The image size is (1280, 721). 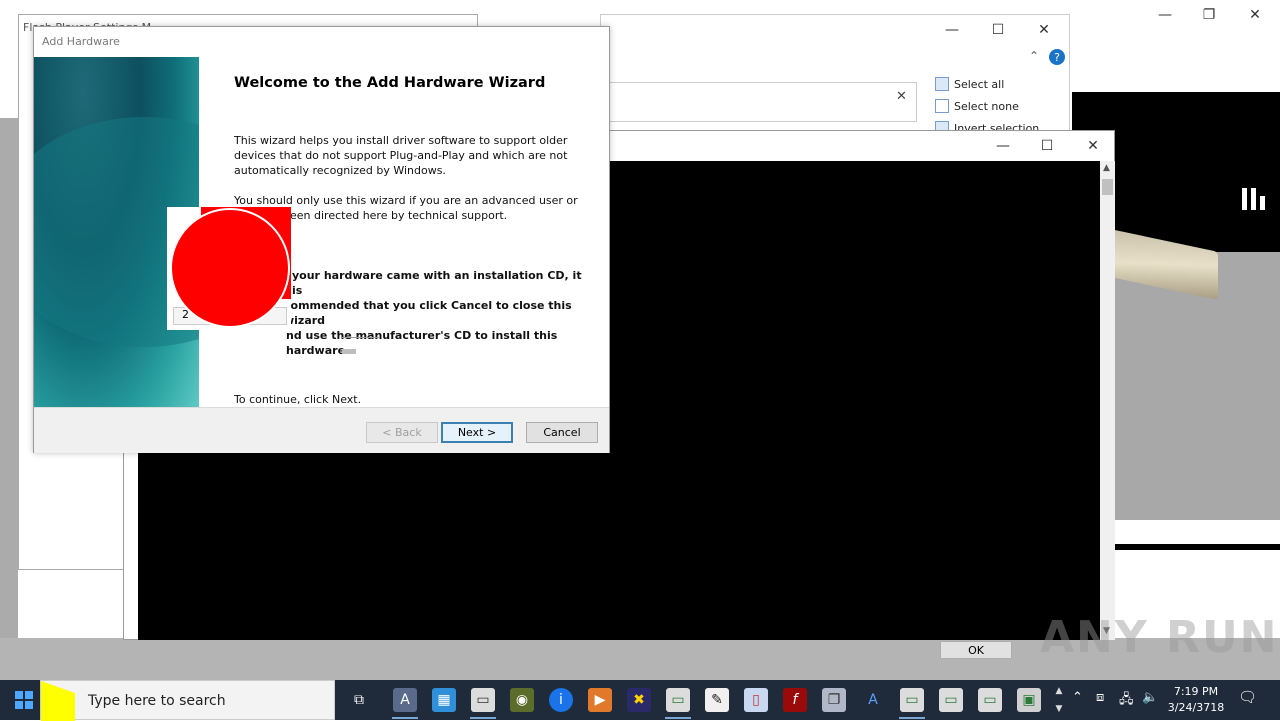 What do you see at coordinates (976, 650) in the screenshot?
I see `ok-button: OK` at bounding box center [976, 650].